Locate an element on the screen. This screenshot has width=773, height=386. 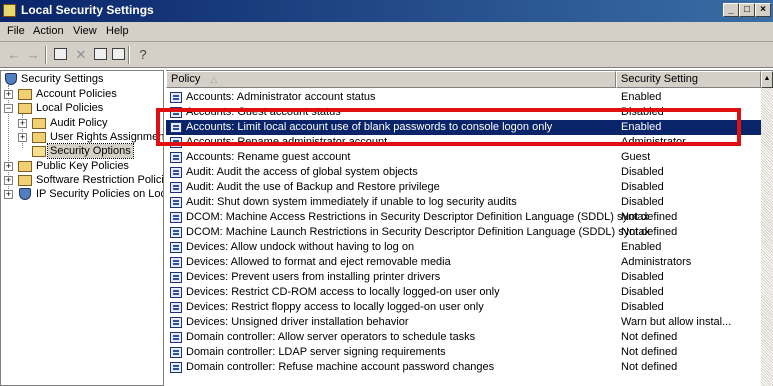
close-button: × is located at coordinates (763, 10).